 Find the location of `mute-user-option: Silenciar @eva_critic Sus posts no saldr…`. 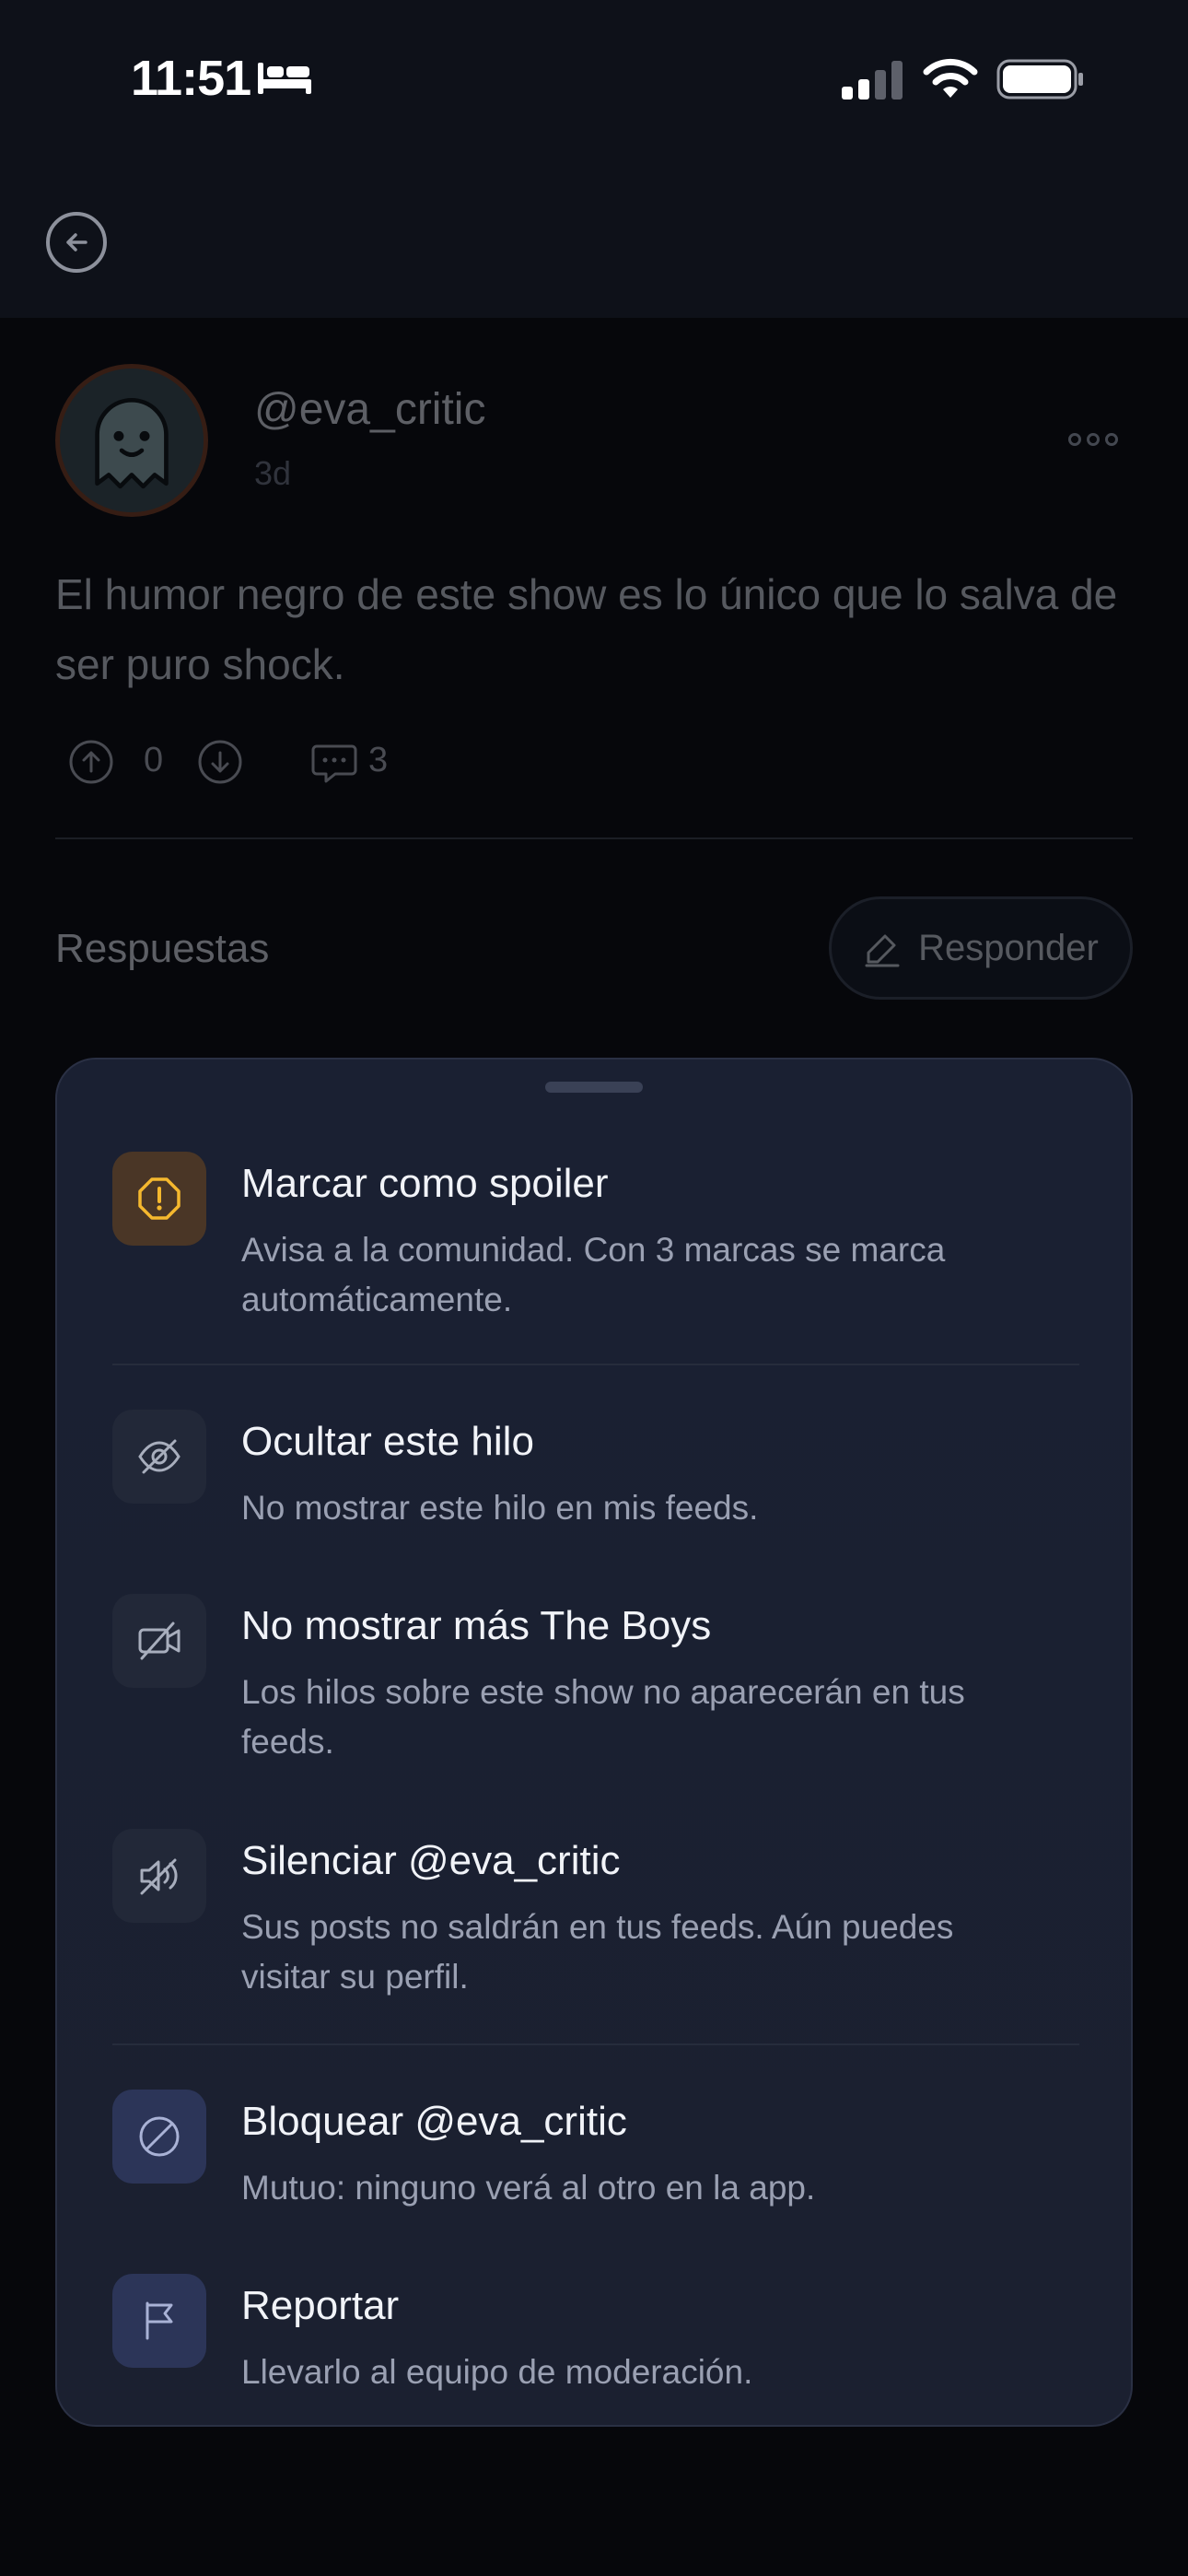

mute-user-option: Silenciar @eva_critic Sus posts no saldr… is located at coordinates (595, 1913).